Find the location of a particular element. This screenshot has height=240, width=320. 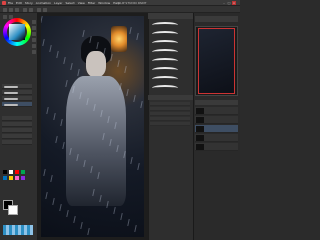

menu-story: Story is located at coordinates (29, 3).